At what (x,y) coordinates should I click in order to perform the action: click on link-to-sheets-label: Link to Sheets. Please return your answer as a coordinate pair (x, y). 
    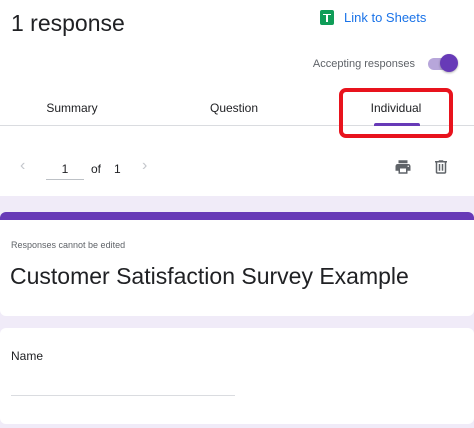
    Looking at the image, I should click on (385, 17).